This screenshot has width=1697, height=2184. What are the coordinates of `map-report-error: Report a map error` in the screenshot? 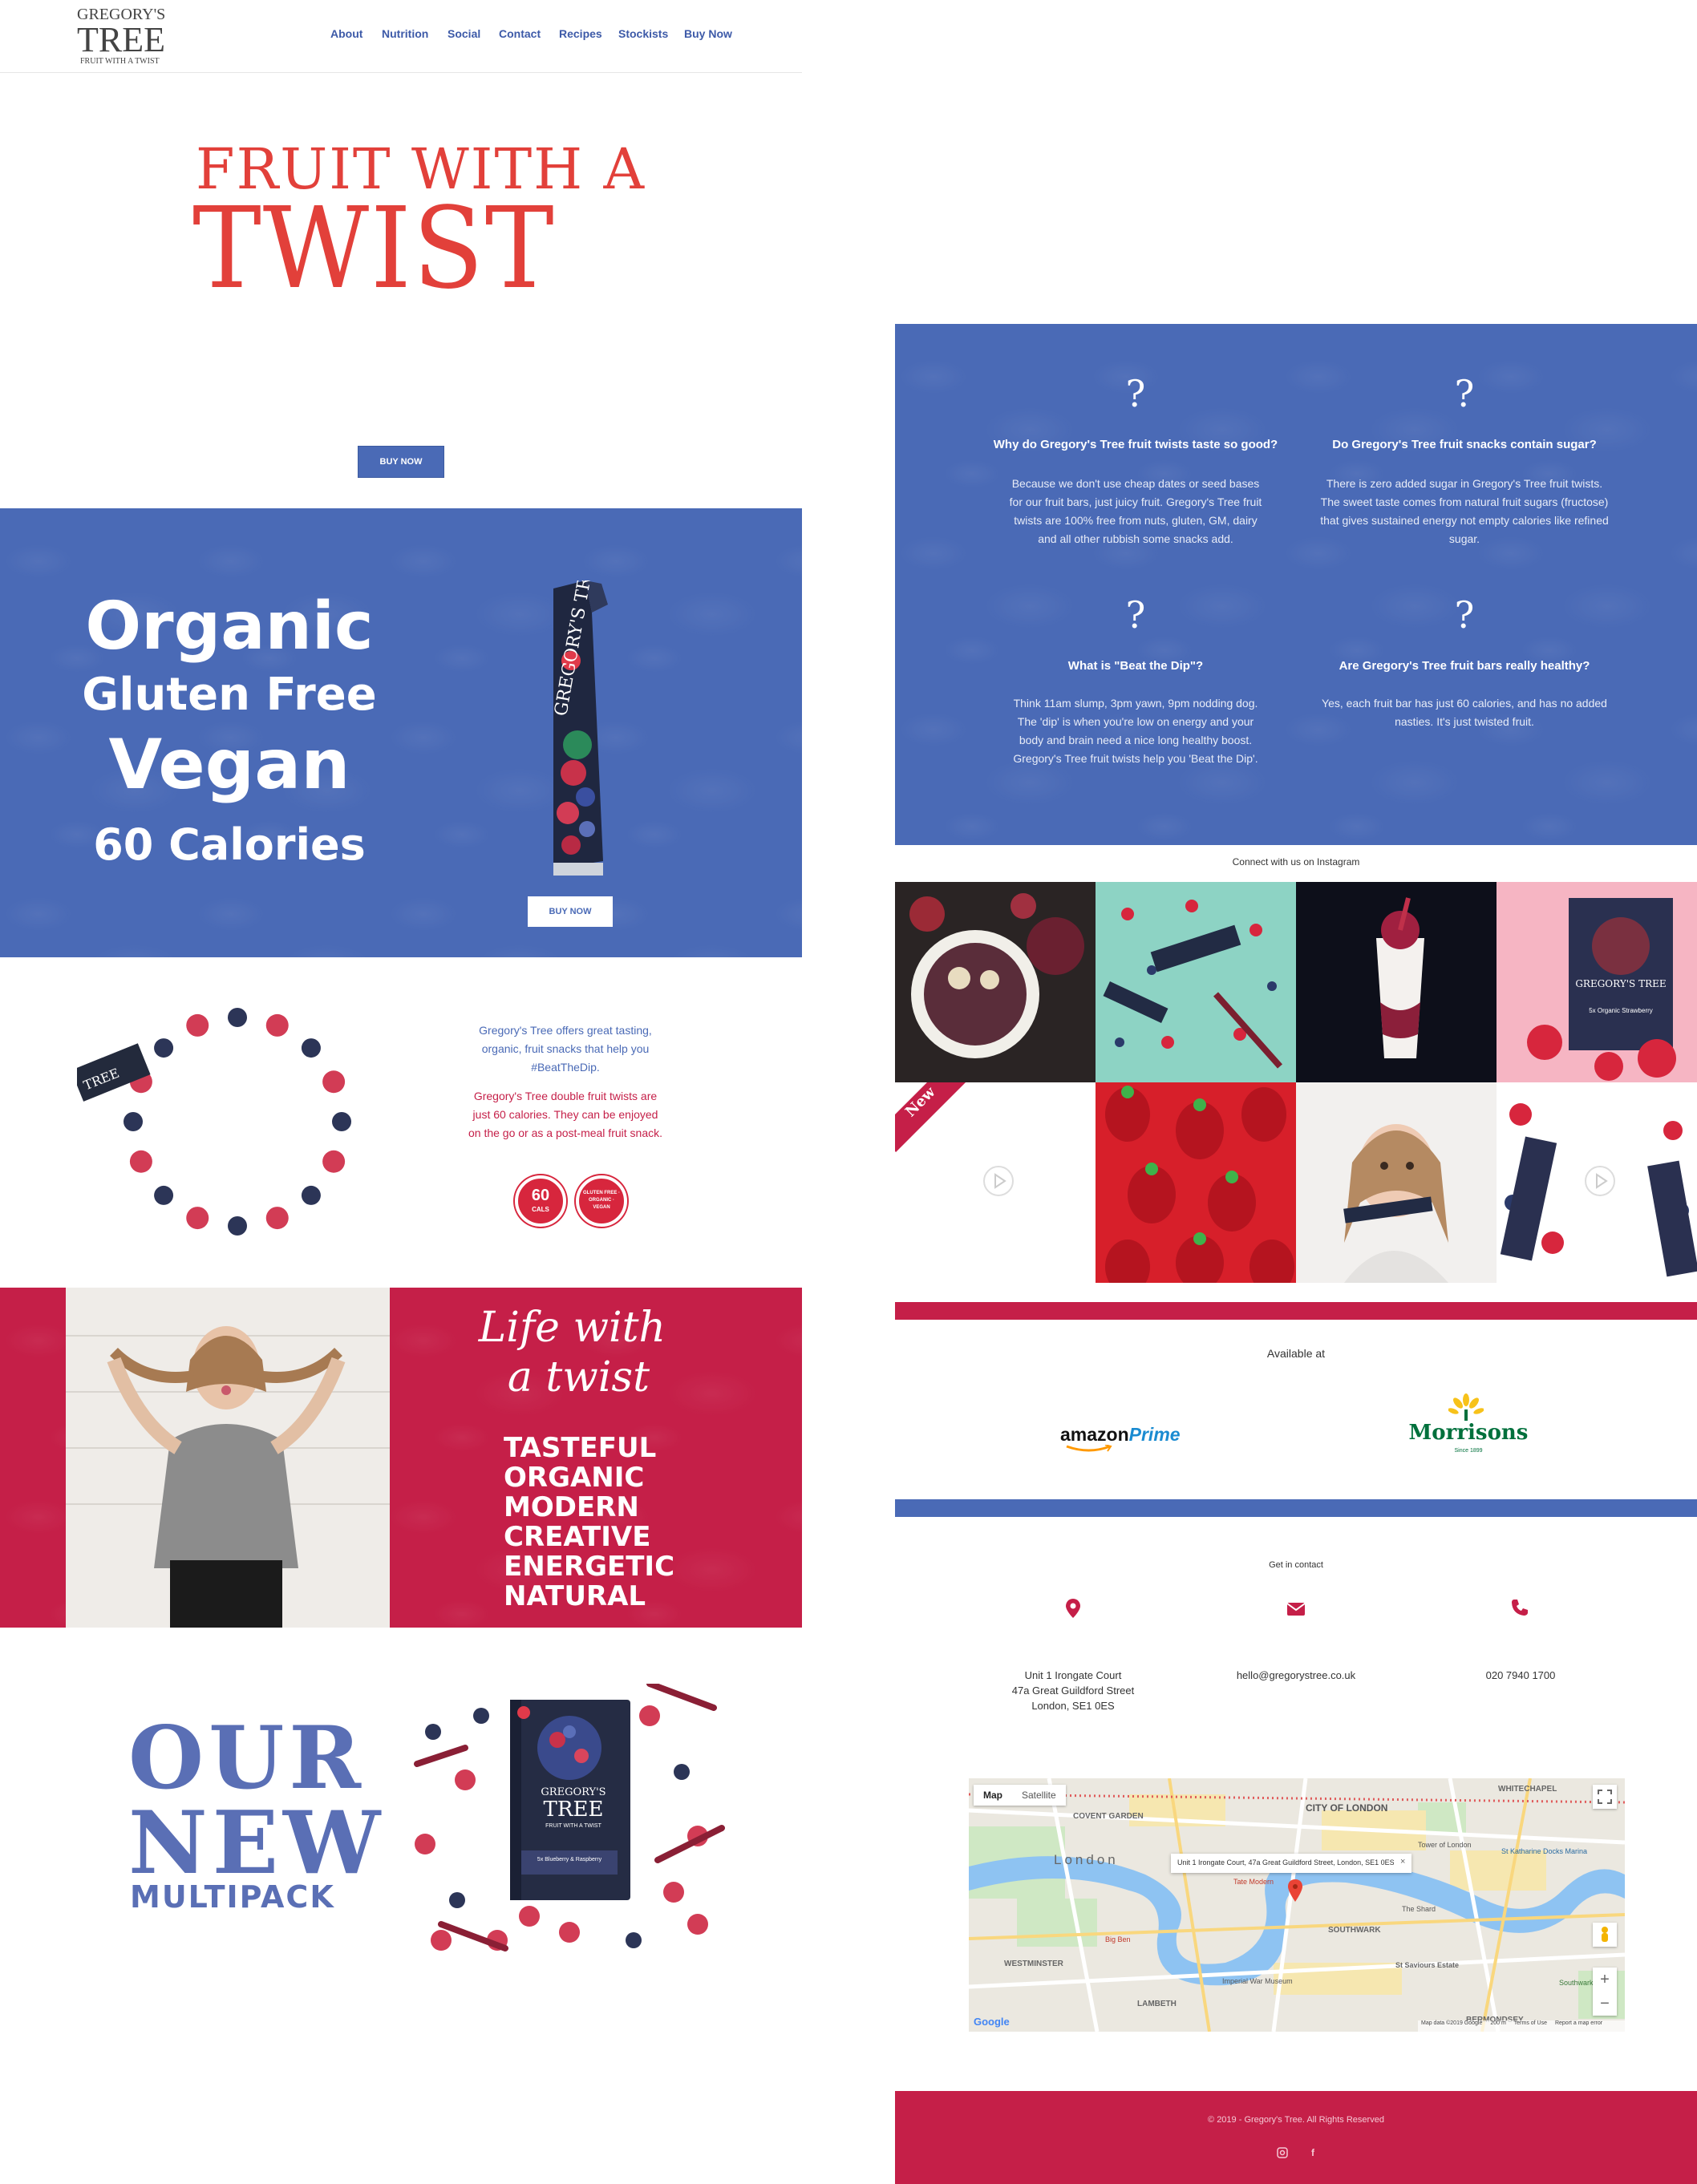 It's located at (1579, 2023).